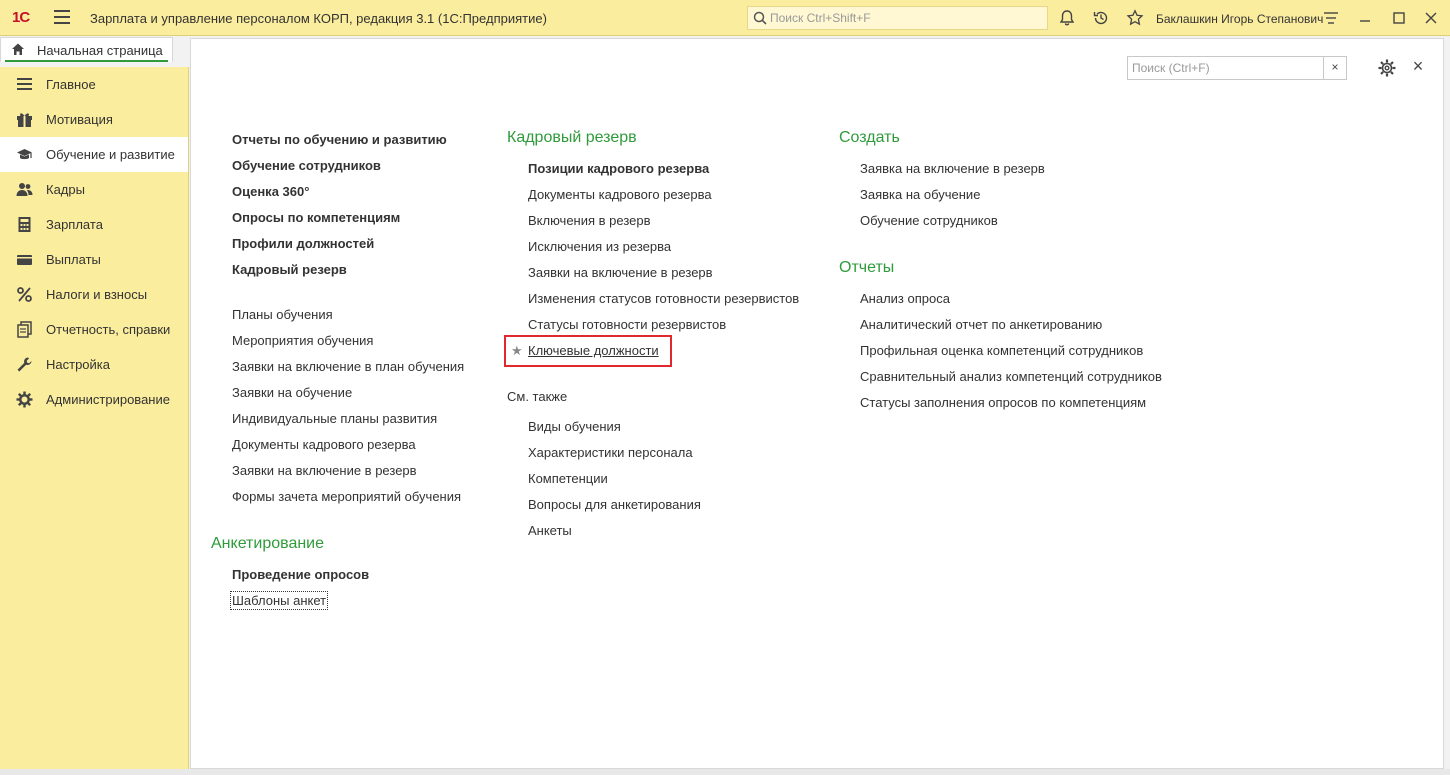 The width and height of the screenshot is (1450, 775). Describe the element at coordinates (24, 224) in the screenshot. I see `calculator-icon` at that location.